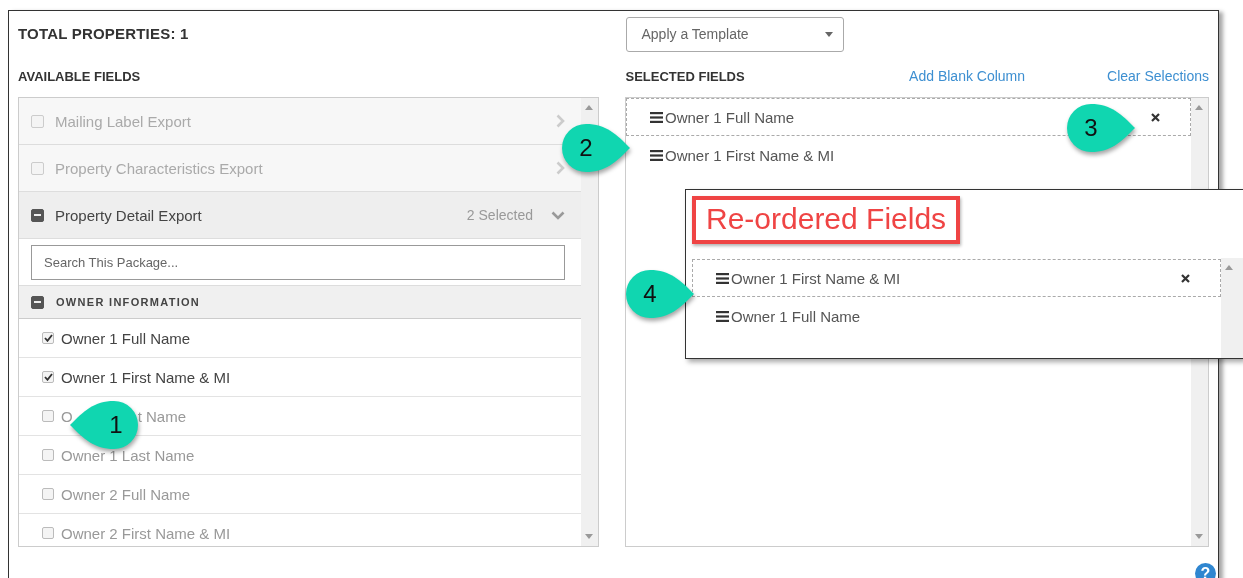 The image size is (1243, 578). What do you see at coordinates (80, 76) in the screenshot?
I see `section-heading: AVAILABLE FIELDS` at bounding box center [80, 76].